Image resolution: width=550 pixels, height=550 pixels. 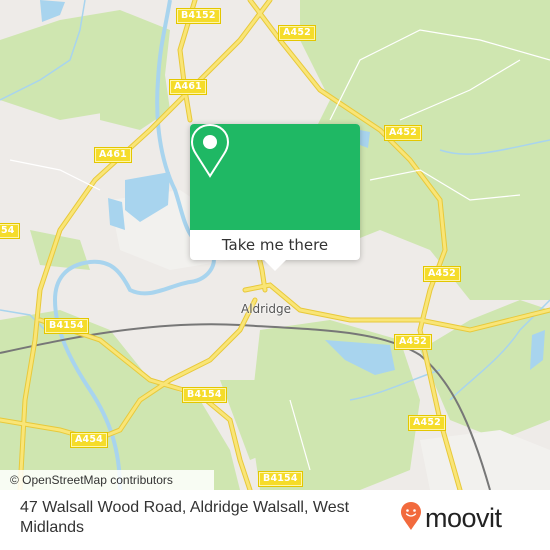 I want to click on map-attribution: © OpenStreetMap contributors, so click(x=107, y=480).